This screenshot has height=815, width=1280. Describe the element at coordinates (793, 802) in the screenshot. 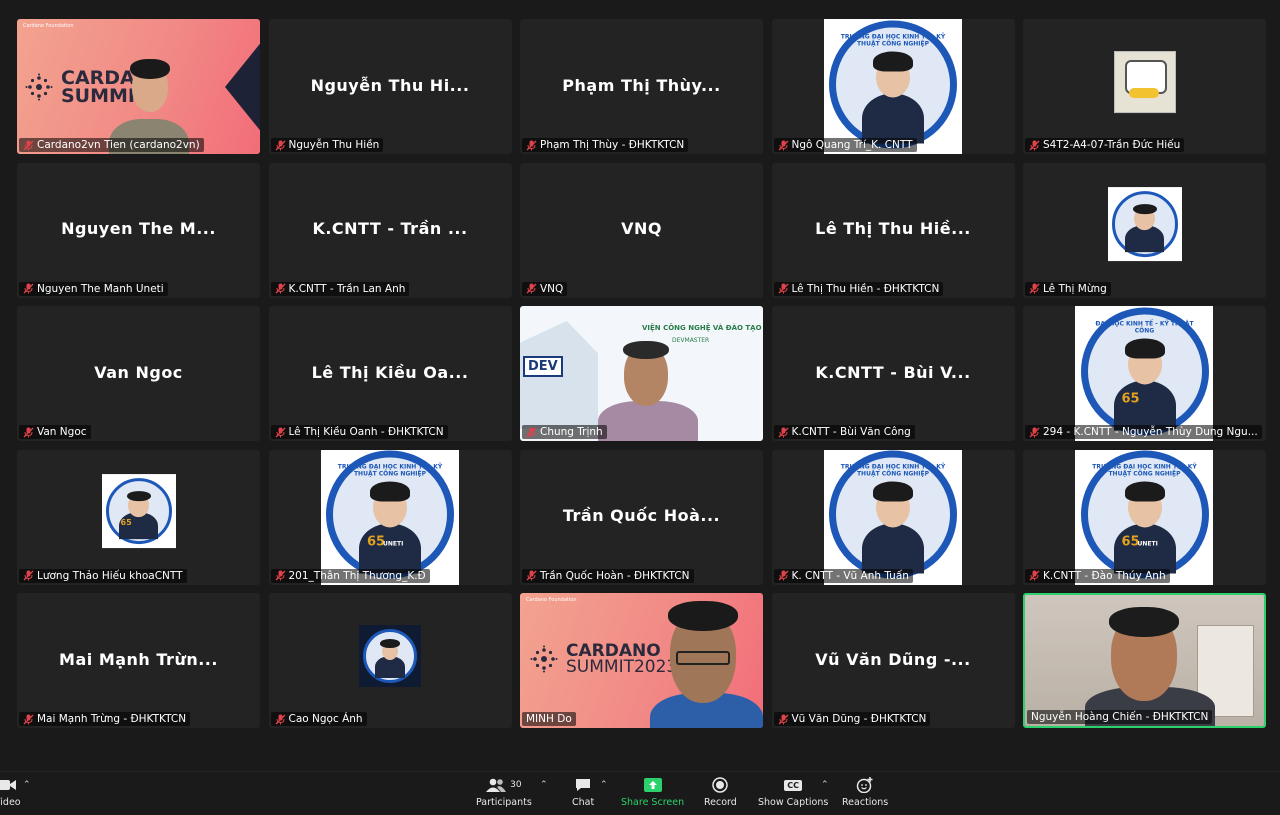

I see `show-captions-label: Show Captions` at that location.